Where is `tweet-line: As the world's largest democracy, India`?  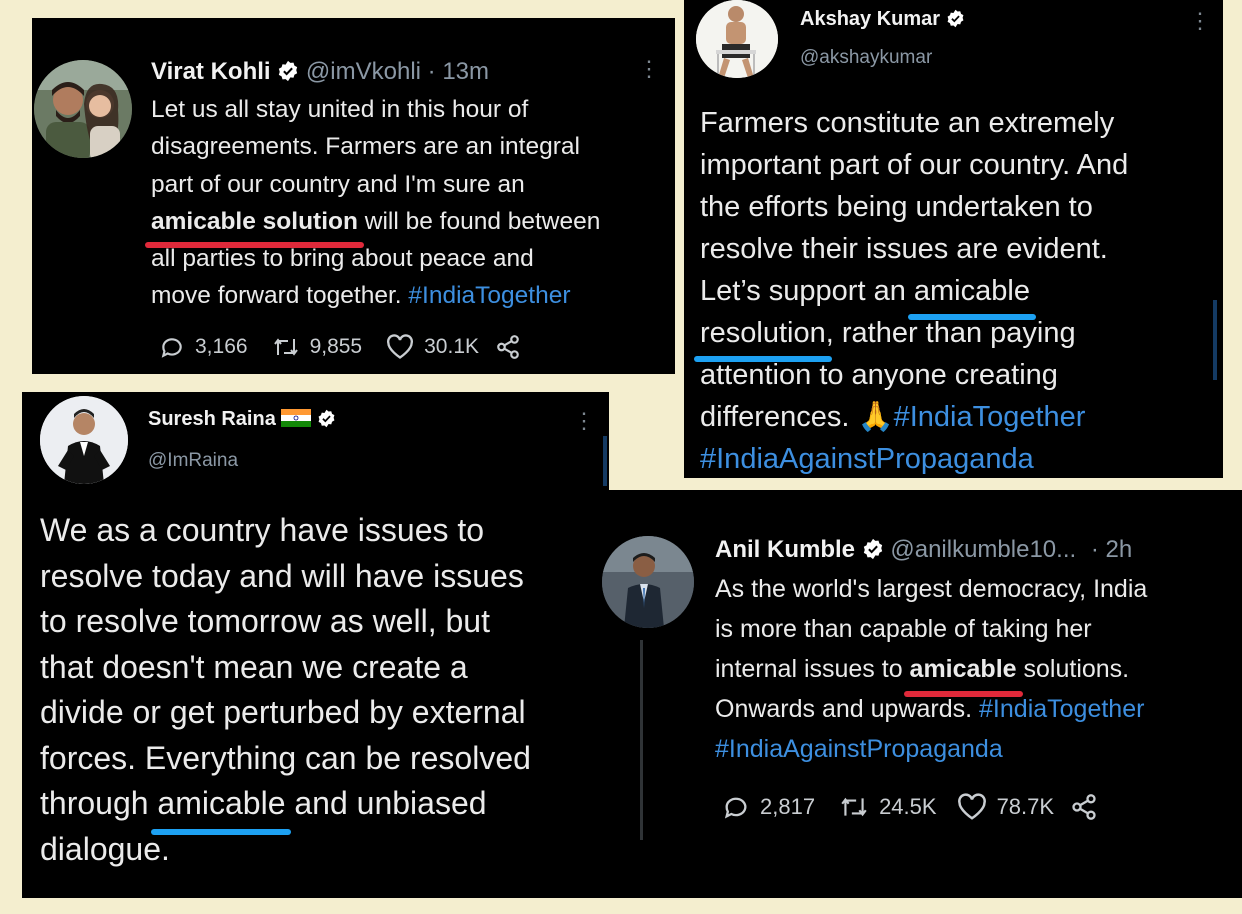
tweet-line: As the world's largest democracy, India is located at coordinates (931, 589).